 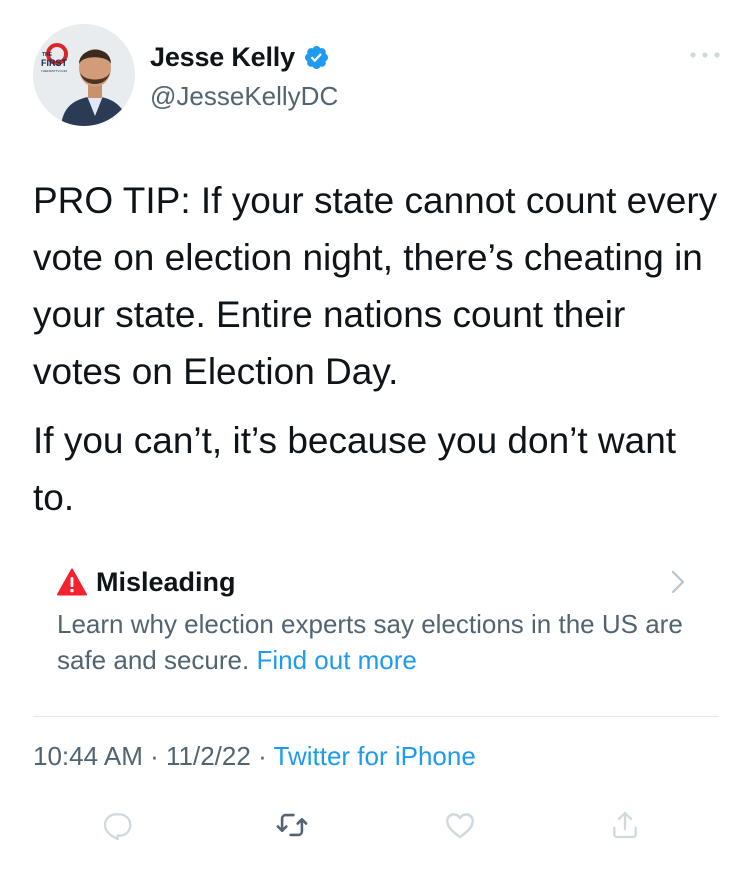 I want to click on avatar-image: THE FIRST THEFIRSTTV.COM, so click(x=84, y=75).